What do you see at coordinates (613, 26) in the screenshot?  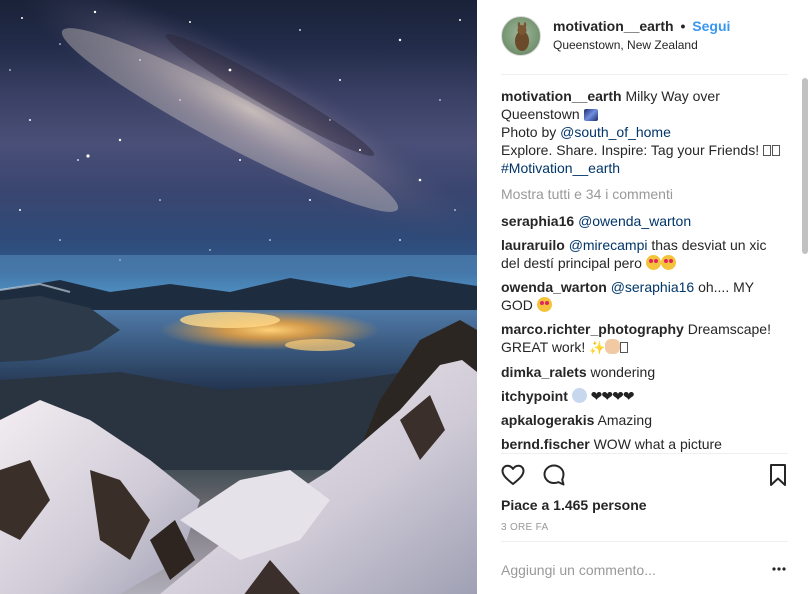 I see `post-username: motivation__earth` at bounding box center [613, 26].